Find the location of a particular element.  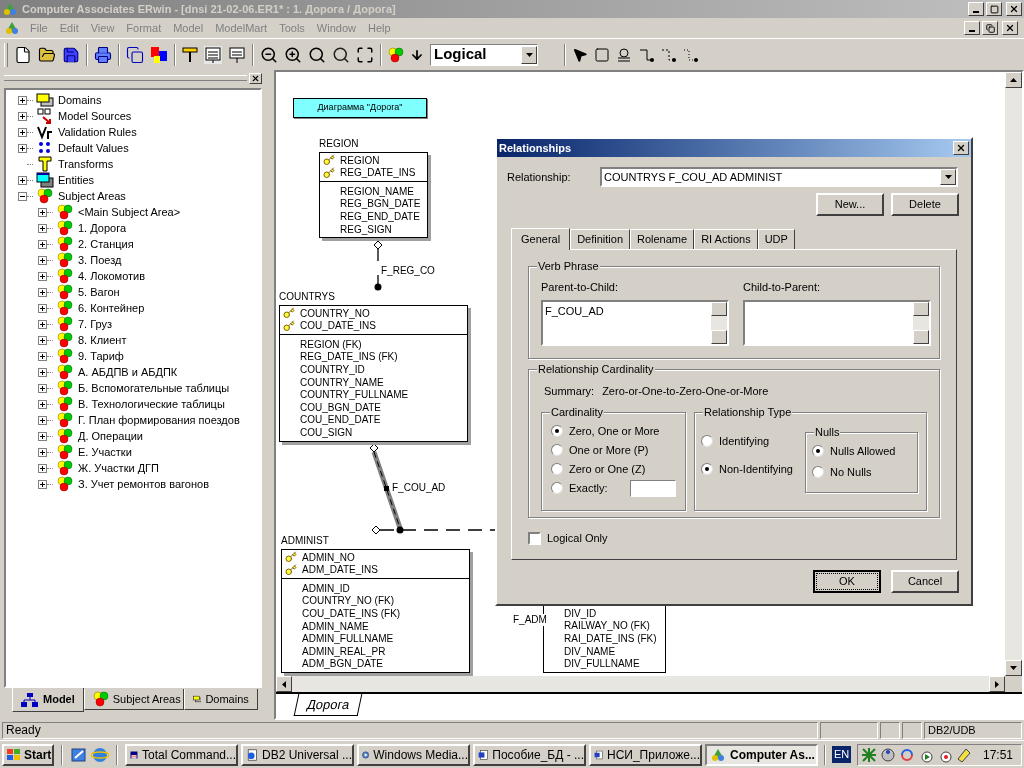

relationship-line is located at coordinates (434, 530).